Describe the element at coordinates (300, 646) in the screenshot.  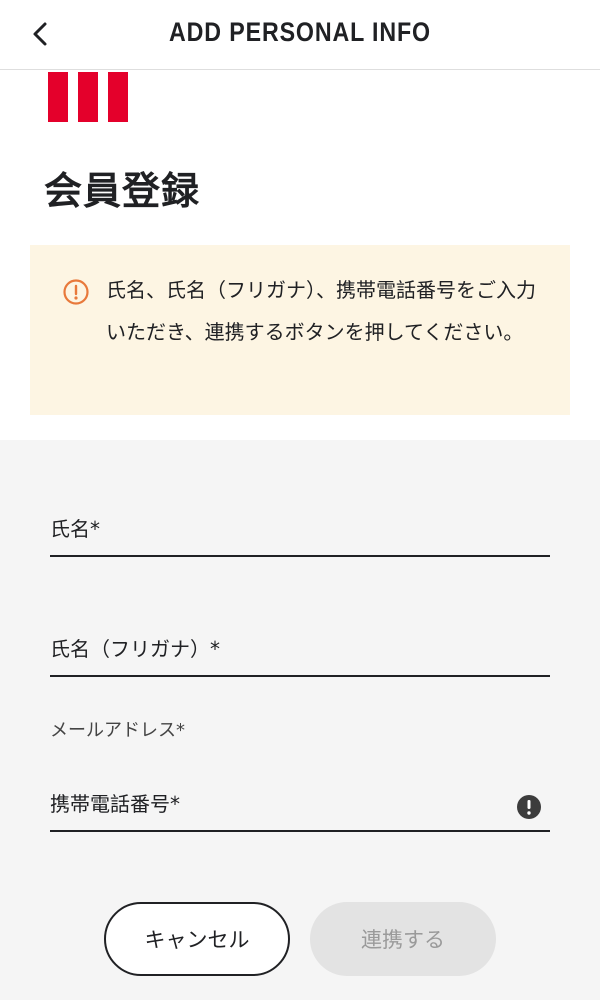
I see `name-kana-field: 氏名（フリガナ）*` at that location.